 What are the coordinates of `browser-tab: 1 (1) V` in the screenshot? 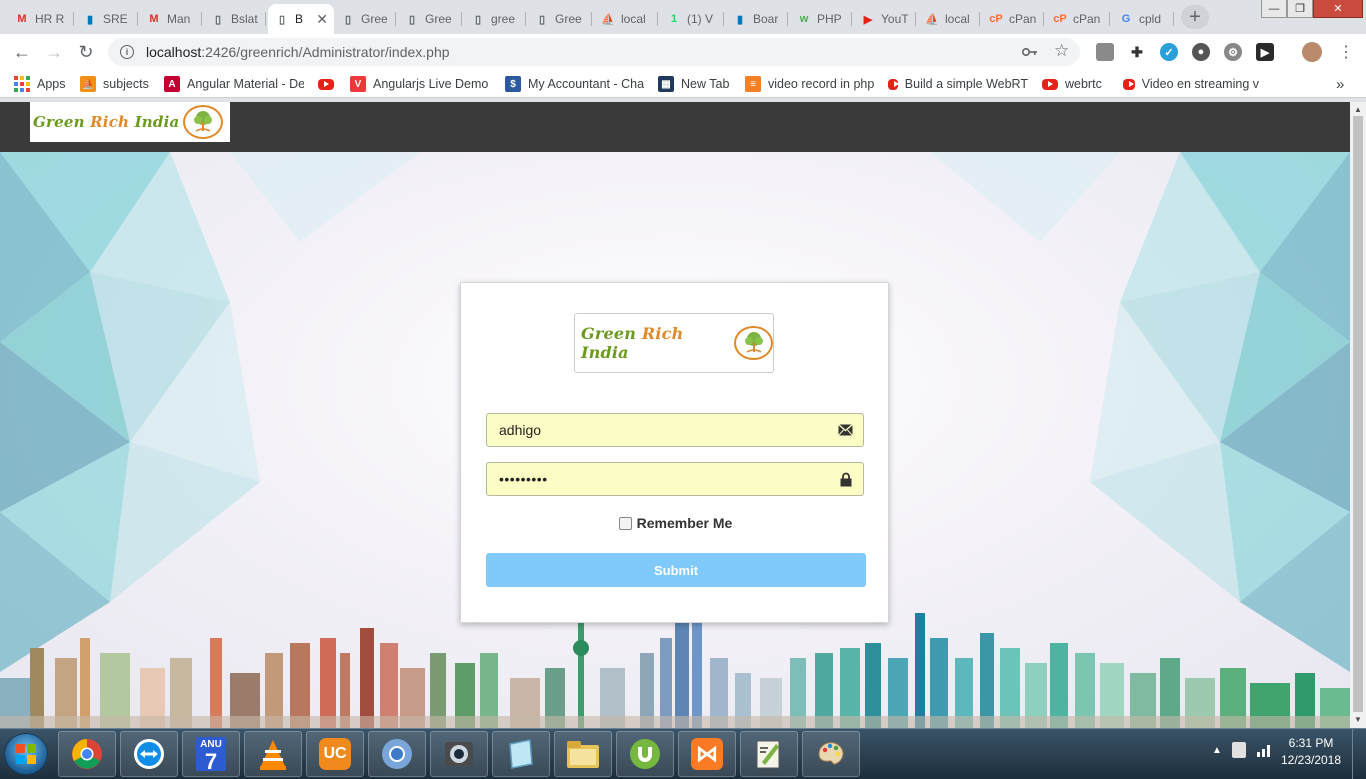 It's located at (692, 19).